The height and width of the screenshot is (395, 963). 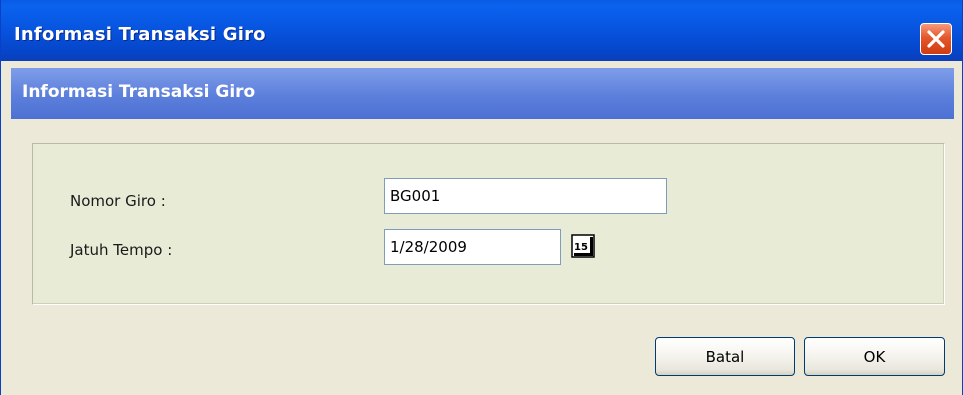 What do you see at coordinates (472, 247) in the screenshot?
I see `jatuh-tempo-input: 1/28/2009` at bounding box center [472, 247].